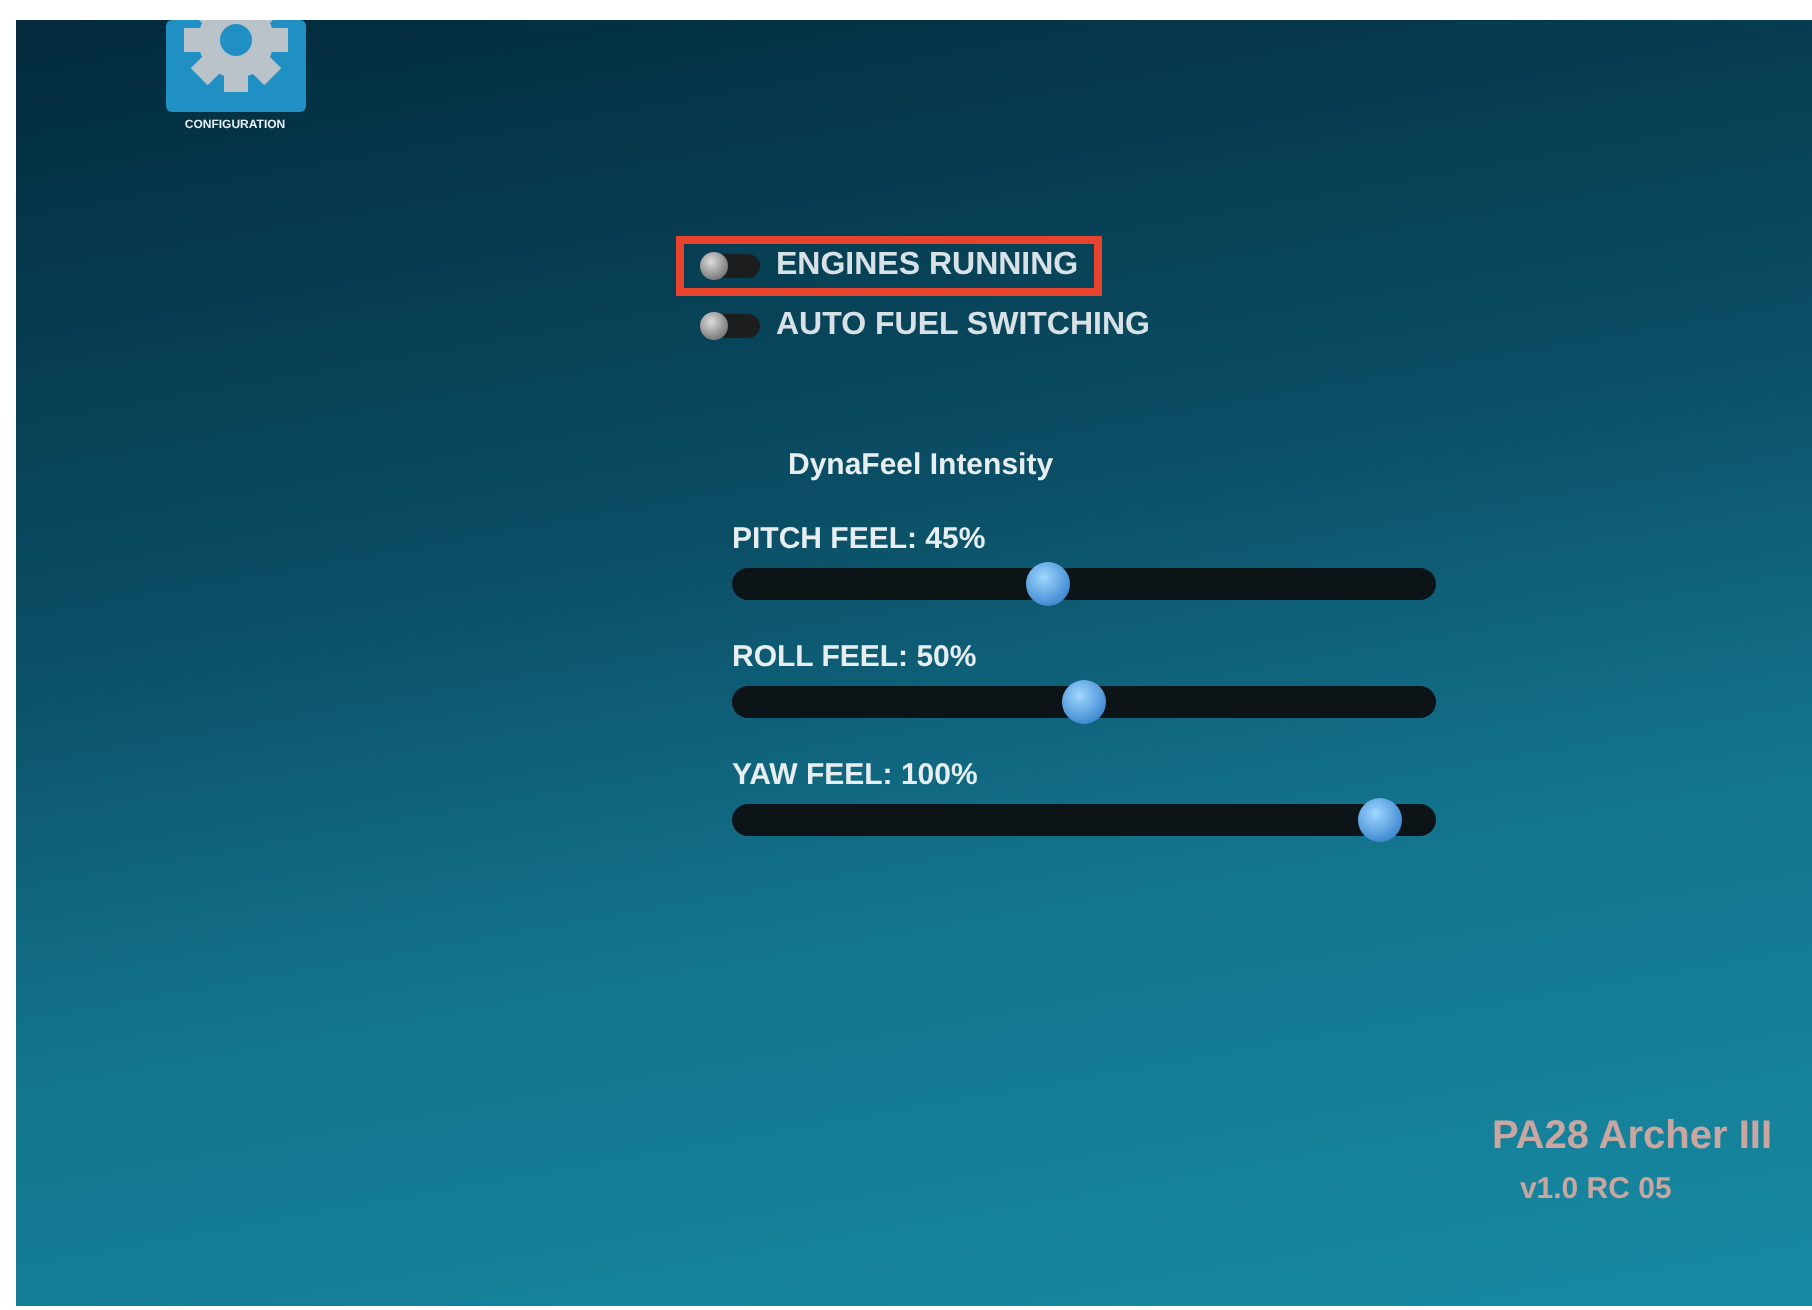  Describe the element at coordinates (855, 657) in the screenshot. I see `slider-label: ROLL FEEL: 50%` at that location.